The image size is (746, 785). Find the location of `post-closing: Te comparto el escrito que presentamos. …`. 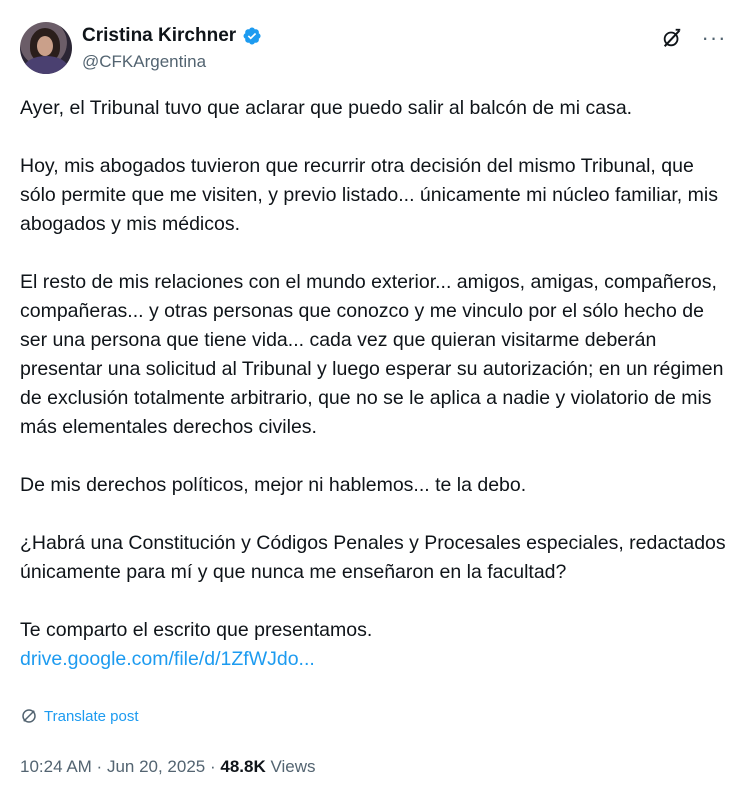

post-closing: Te comparto el escrito que presentamos. … is located at coordinates (375, 645).